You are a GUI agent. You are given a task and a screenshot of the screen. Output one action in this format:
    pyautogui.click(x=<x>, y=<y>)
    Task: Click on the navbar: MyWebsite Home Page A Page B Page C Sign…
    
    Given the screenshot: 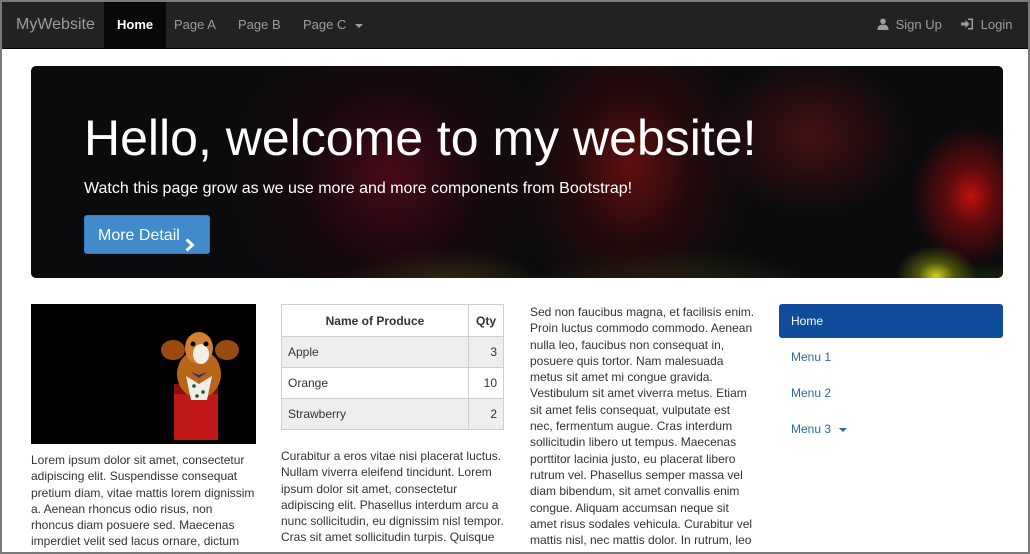 What is the action you would take?
    pyautogui.click(x=515, y=25)
    